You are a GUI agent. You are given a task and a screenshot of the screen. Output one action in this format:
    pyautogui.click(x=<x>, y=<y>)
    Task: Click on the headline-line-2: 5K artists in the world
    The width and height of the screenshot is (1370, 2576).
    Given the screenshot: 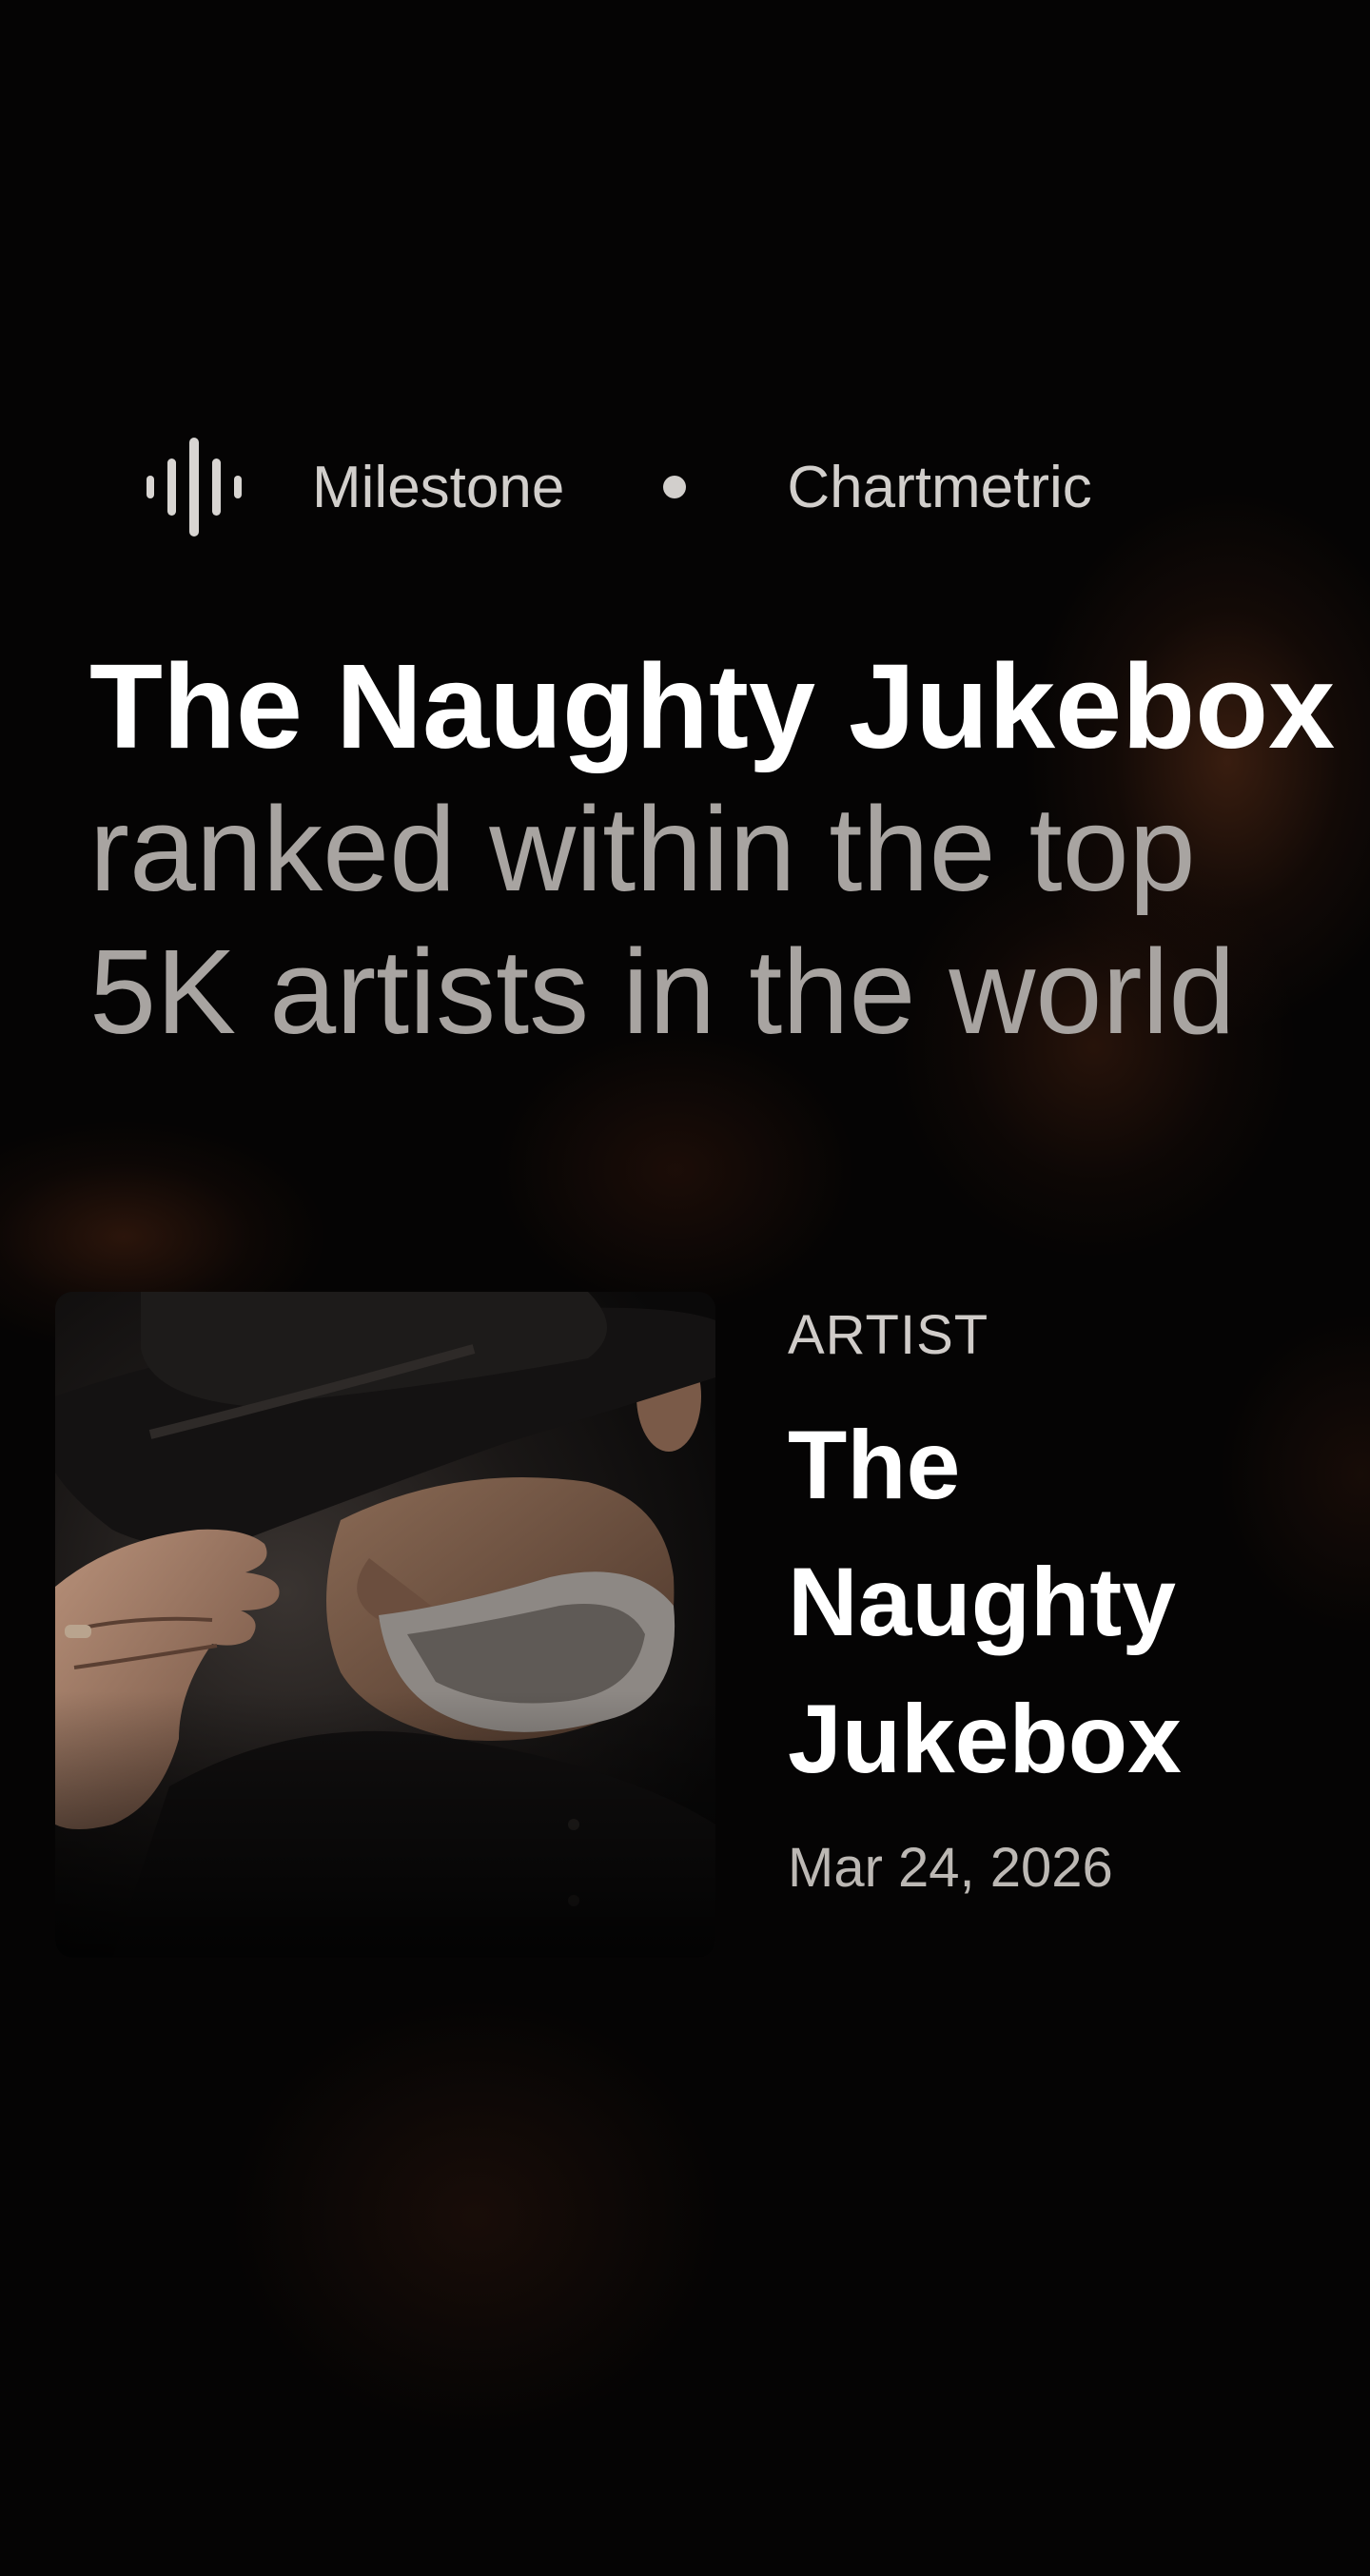 What is the action you would take?
    pyautogui.click(x=662, y=992)
    